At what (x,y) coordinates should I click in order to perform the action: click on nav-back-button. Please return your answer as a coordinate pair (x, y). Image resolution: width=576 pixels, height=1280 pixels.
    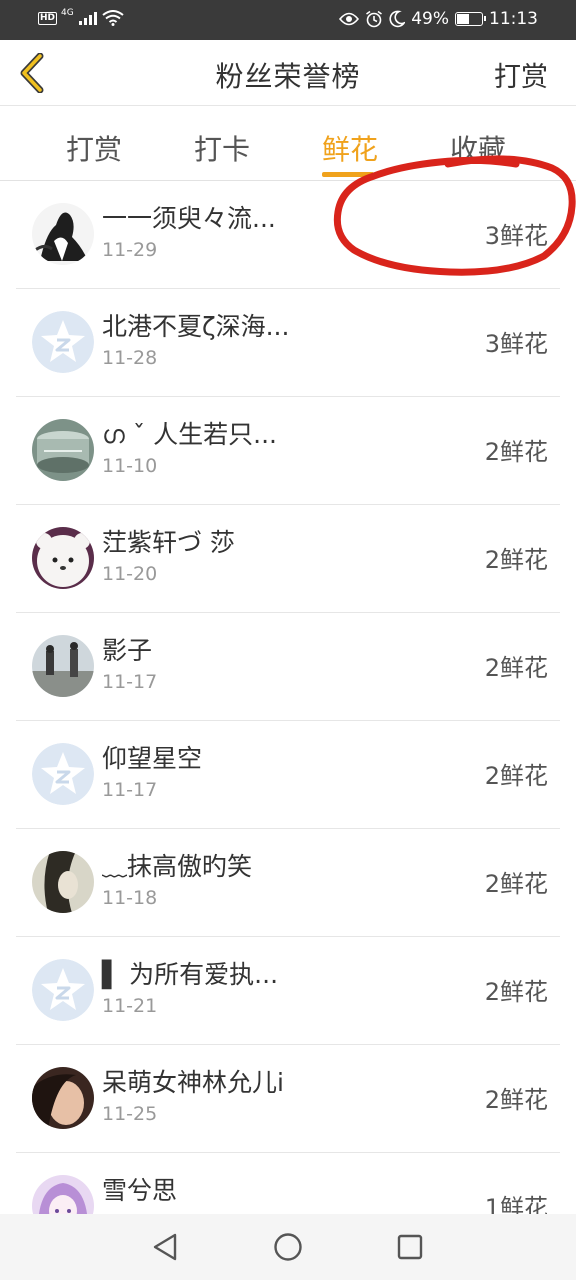
    Looking at the image, I should click on (165, 1247).